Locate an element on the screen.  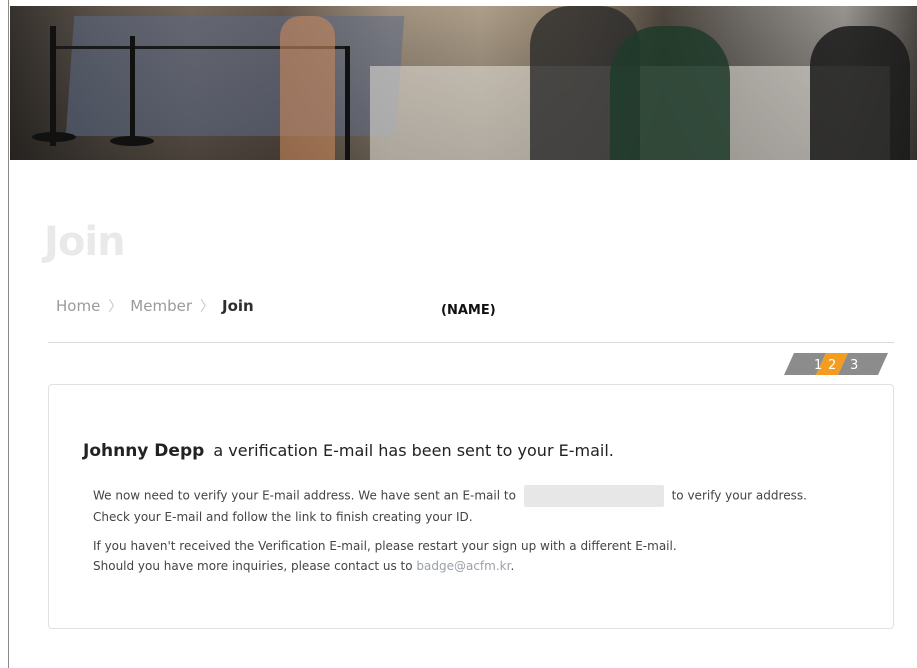
step-1-label: 1 is located at coordinates (818, 365).